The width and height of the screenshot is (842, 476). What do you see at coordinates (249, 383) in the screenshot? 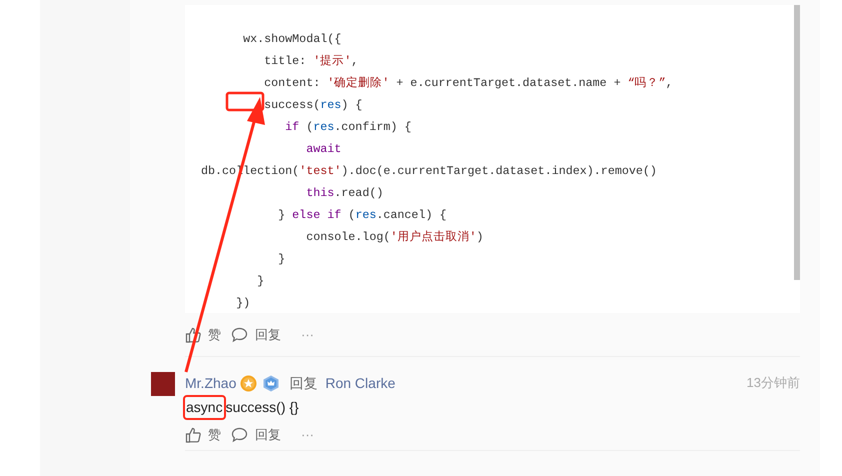
I see `star-badge-icon` at bounding box center [249, 383].